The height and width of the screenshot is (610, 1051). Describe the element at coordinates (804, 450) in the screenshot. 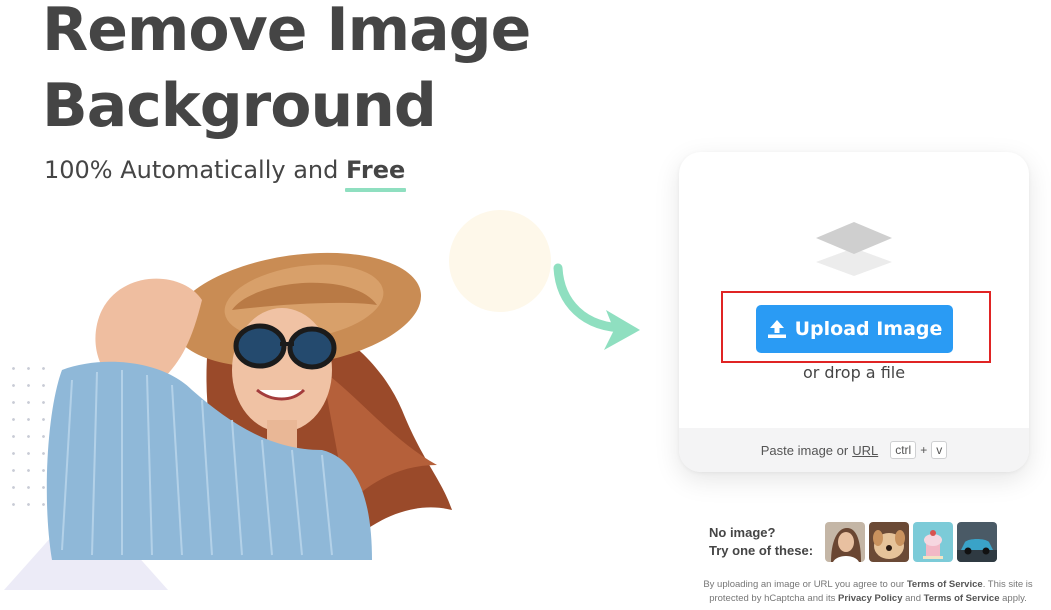

I see `paste-text: Paste image or` at that location.